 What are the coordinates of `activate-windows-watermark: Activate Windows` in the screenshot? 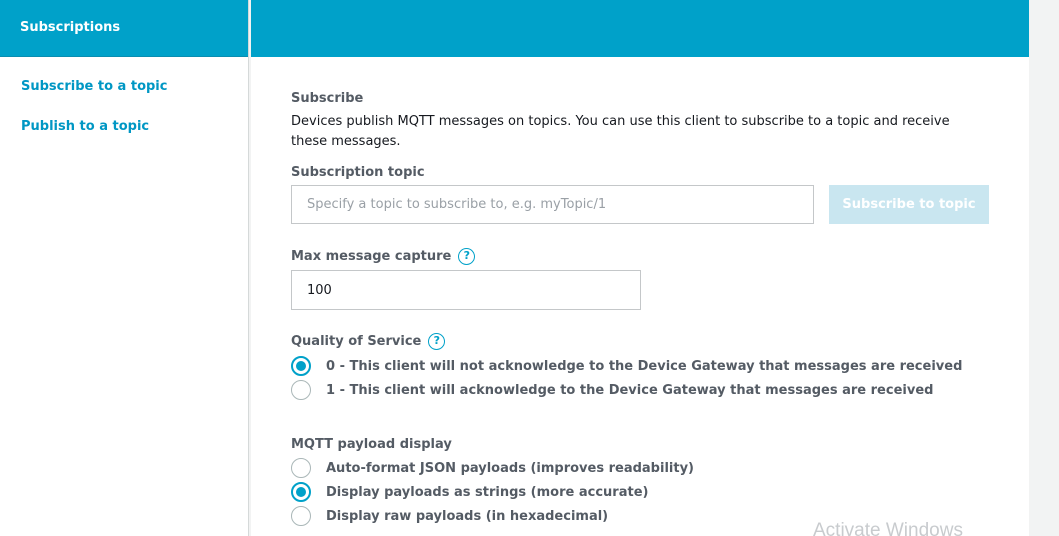 It's located at (888, 528).